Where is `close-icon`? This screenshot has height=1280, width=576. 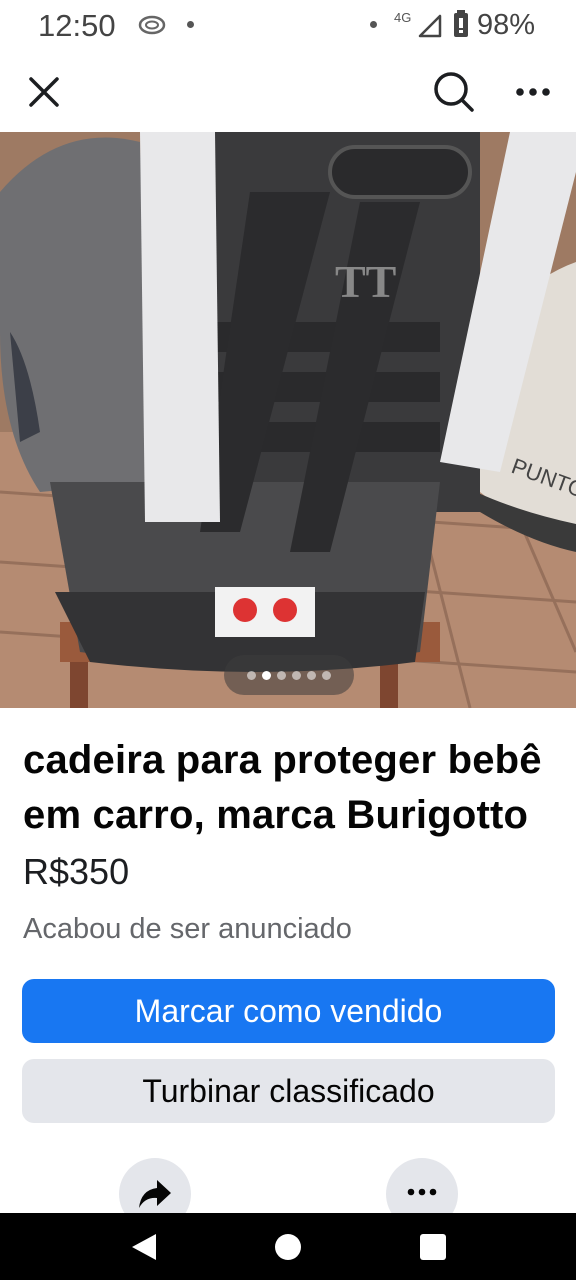 close-icon is located at coordinates (44, 92).